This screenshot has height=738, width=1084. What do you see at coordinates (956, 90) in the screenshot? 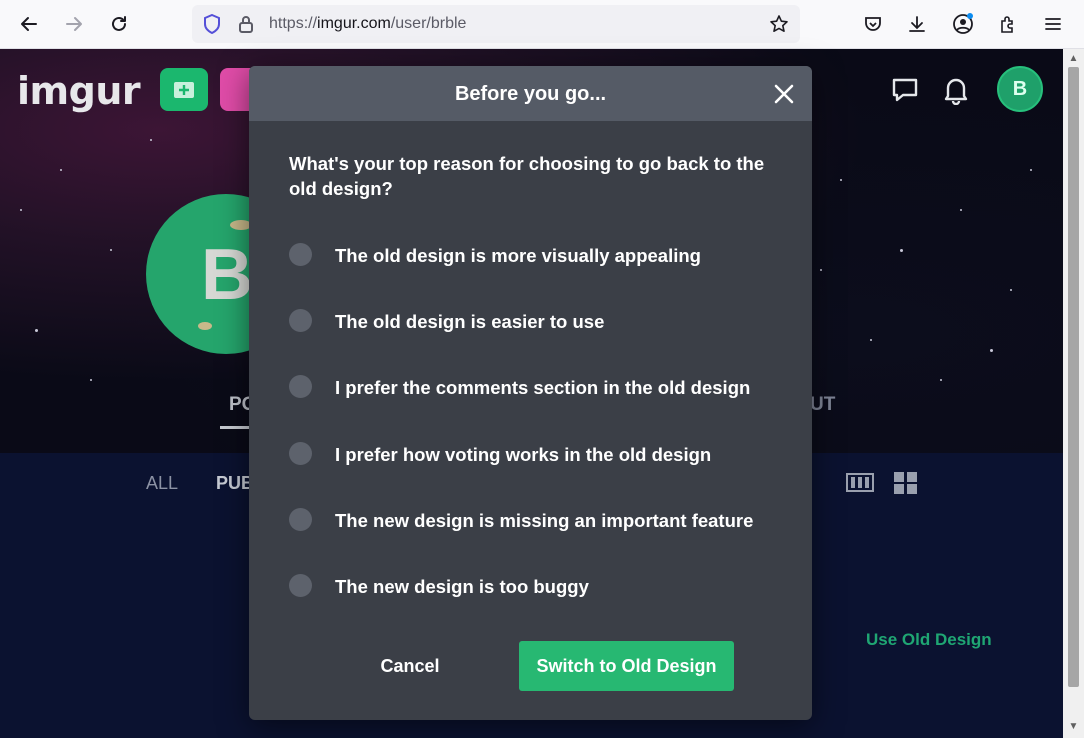
I see `notifications-icon` at bounding box center [956, 90].